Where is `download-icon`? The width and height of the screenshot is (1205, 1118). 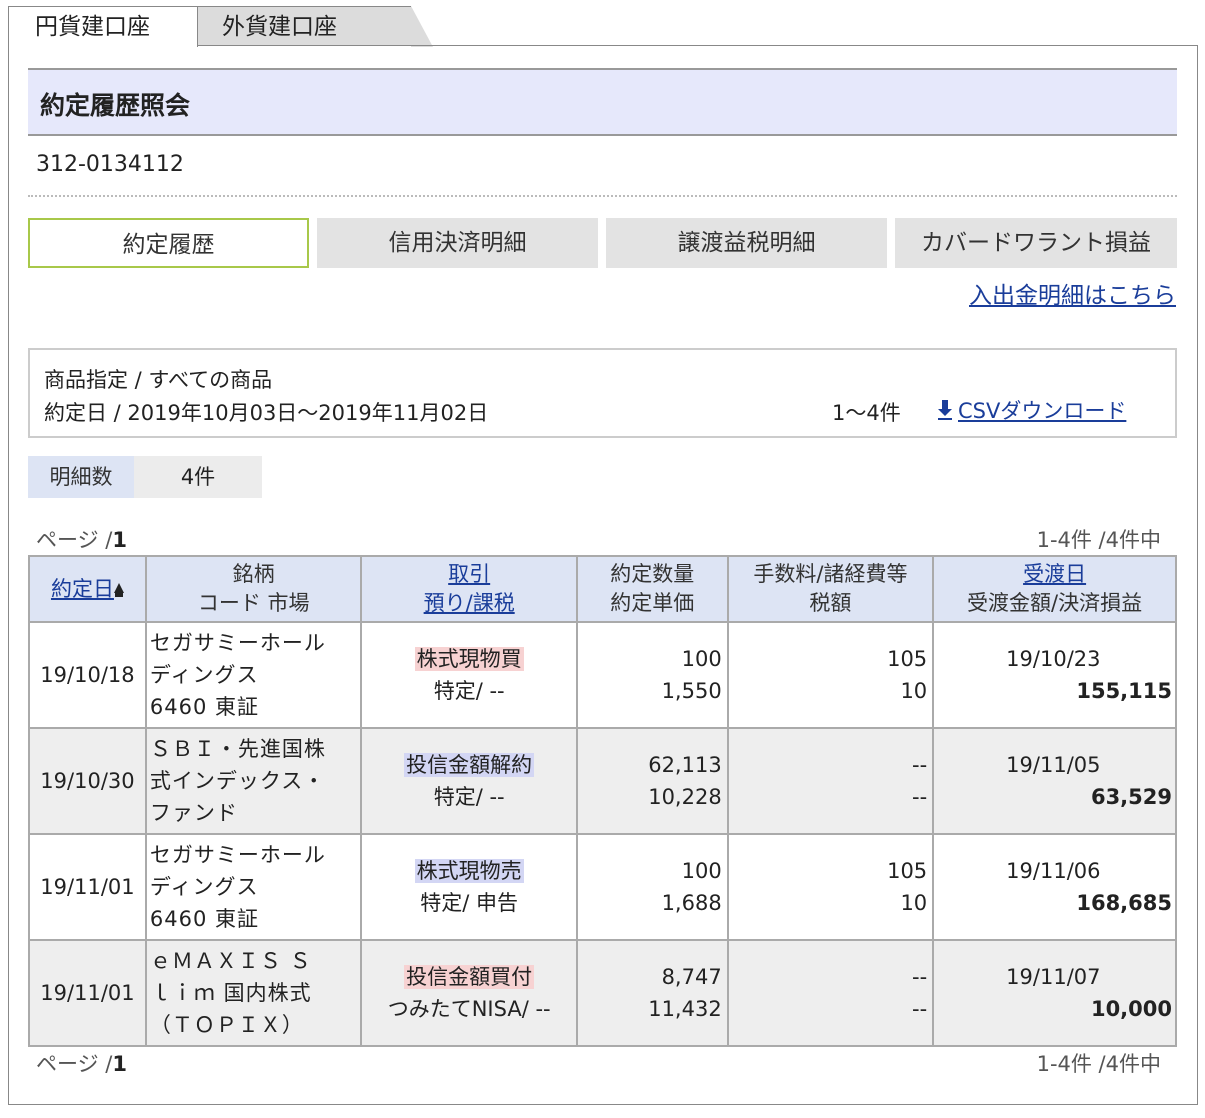 download-icon is located at coordinates (945, 410).